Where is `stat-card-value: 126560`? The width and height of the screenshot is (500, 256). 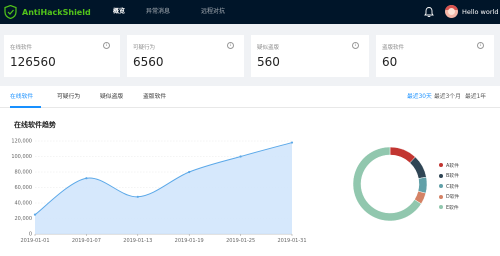
stat-card-value: 126560 is located at coordinates (33, 62).